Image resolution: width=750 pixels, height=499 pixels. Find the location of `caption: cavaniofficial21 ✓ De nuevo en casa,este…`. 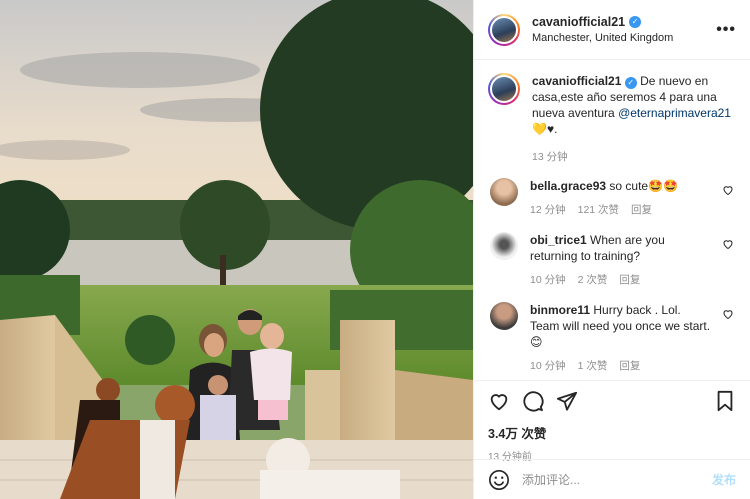

caption: cavaniofficial21 ✓ De nuevo en casa,este… is located at coordinates (612, 118).